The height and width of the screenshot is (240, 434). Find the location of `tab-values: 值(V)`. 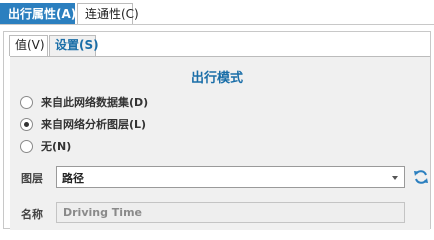

tab-values: 值(V) is located at coordinates (28, 45).